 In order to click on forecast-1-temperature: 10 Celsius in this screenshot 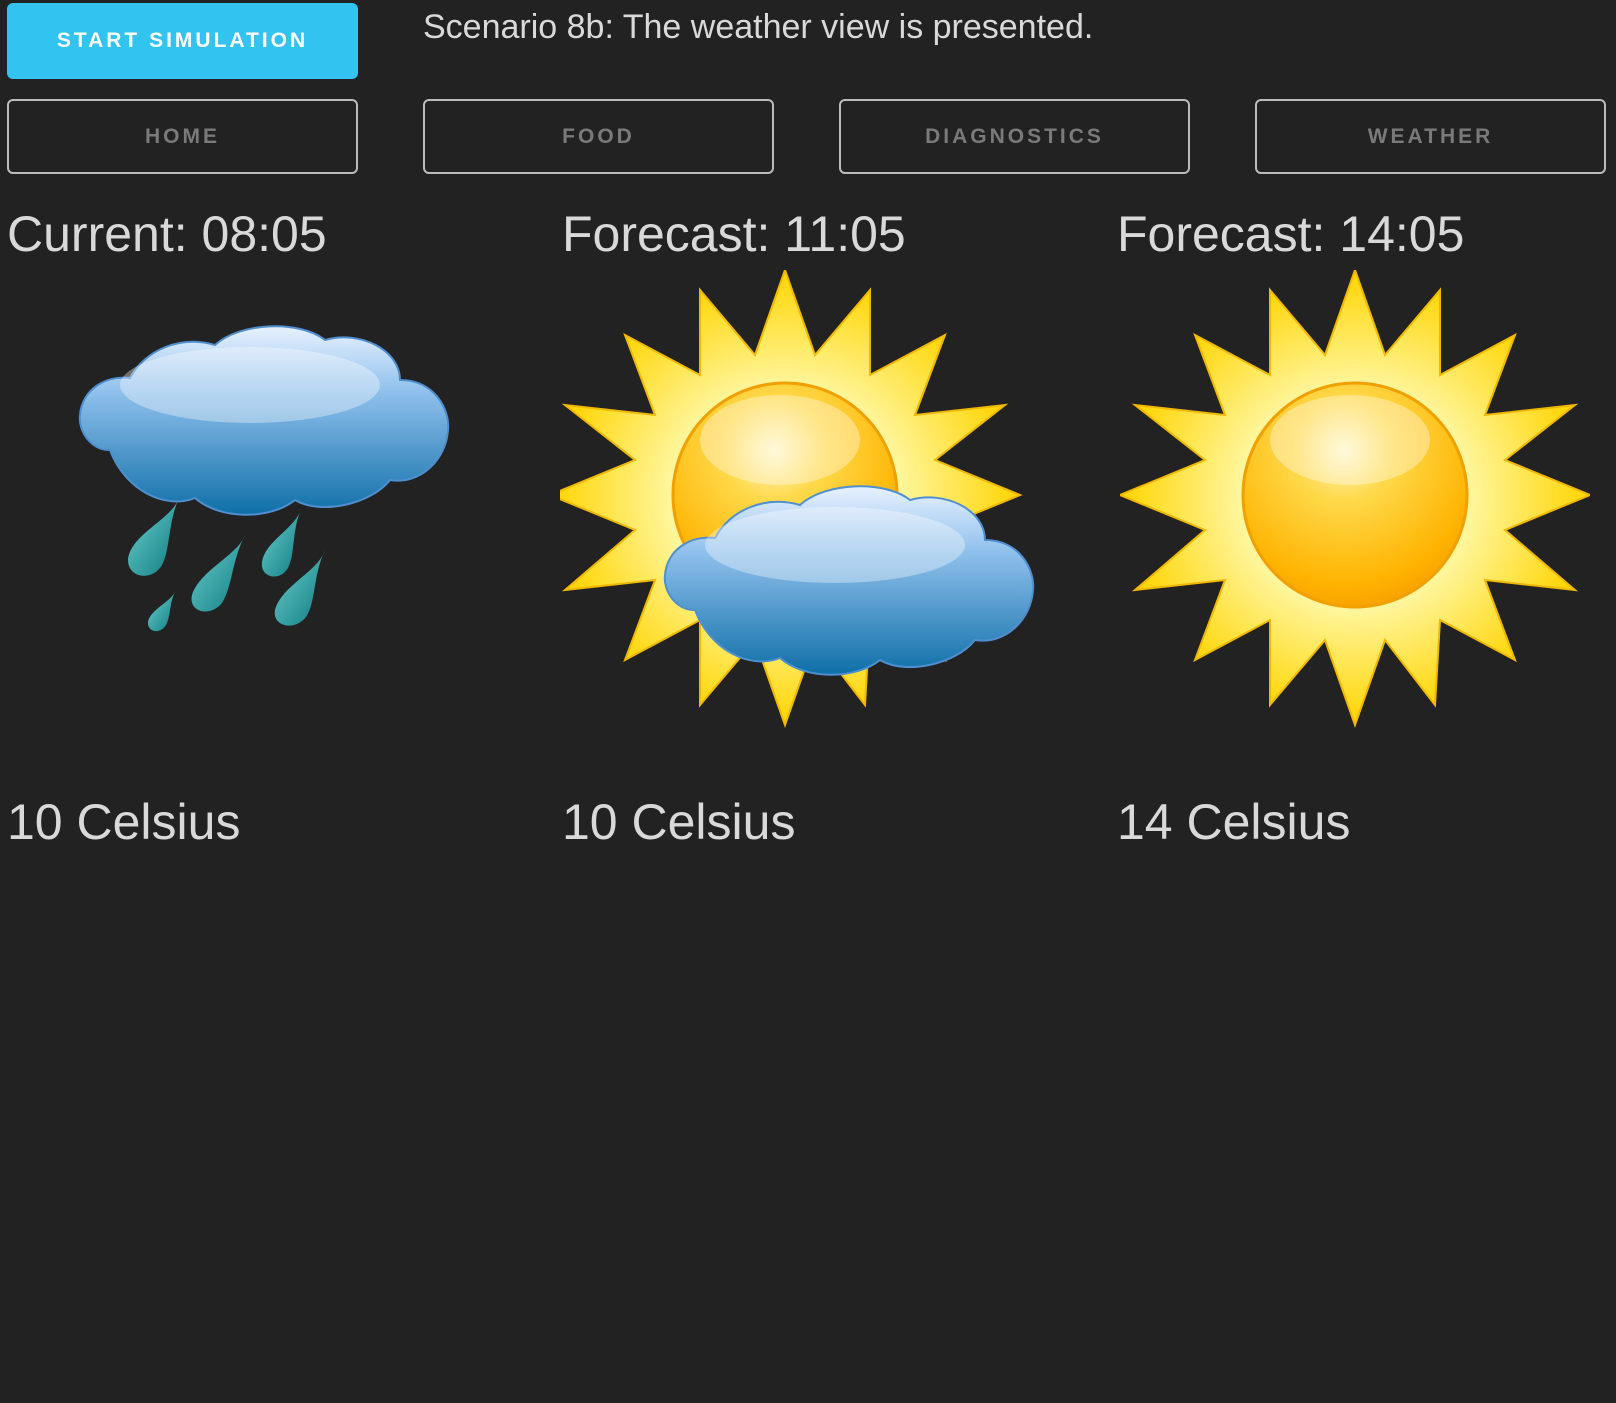, I will do `click(679, 822)`.